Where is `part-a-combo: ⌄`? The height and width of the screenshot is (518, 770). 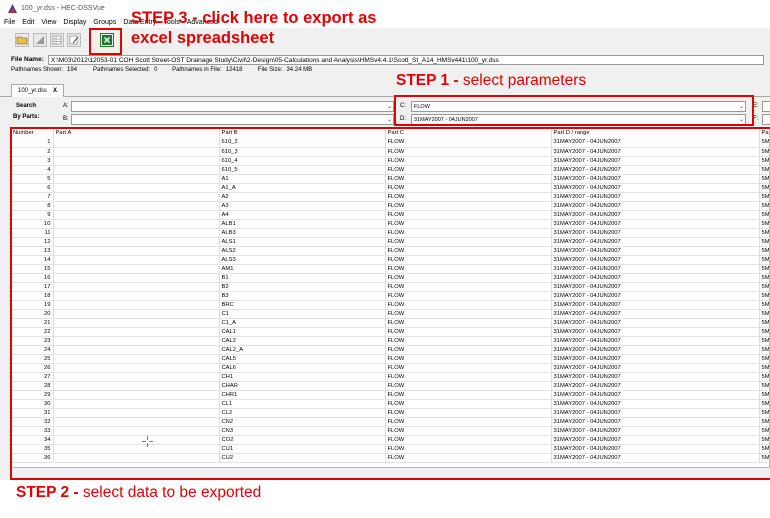
part-a-combo: ⌄ is located at coordinates (232, 106).